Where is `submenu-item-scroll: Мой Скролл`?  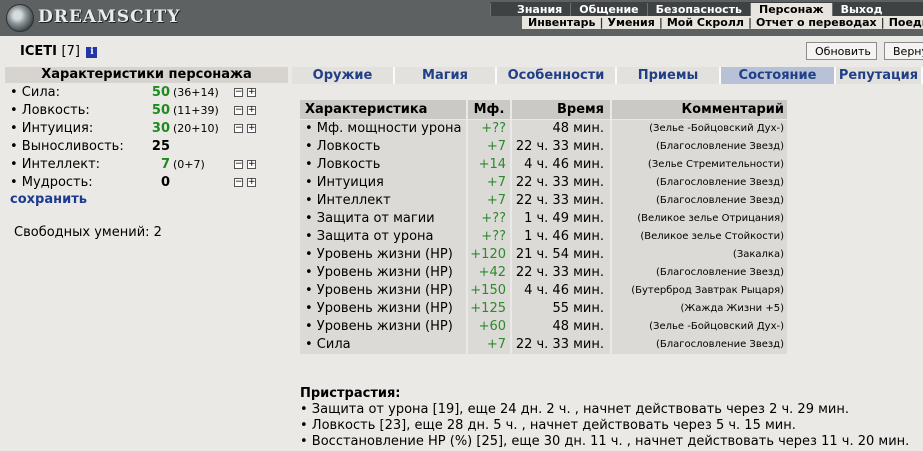
submenu-item-scroll: Мой Скролл is located at coordinates (705, 22).